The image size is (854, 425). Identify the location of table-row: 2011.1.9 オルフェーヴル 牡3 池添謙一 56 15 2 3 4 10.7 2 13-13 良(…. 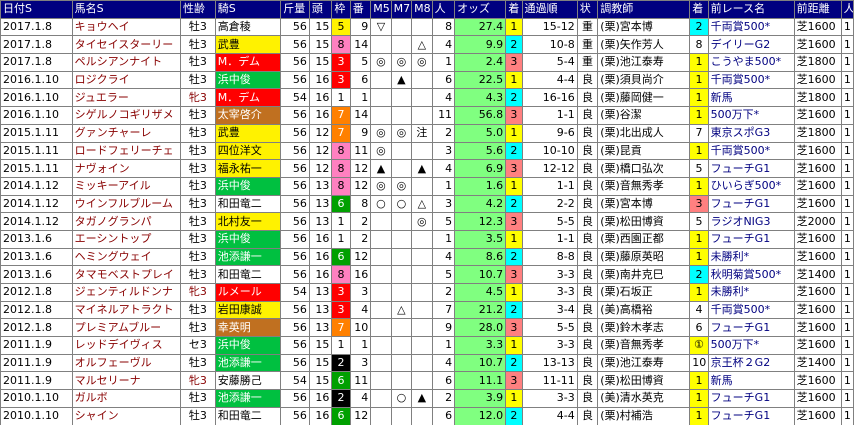
(427, 363).